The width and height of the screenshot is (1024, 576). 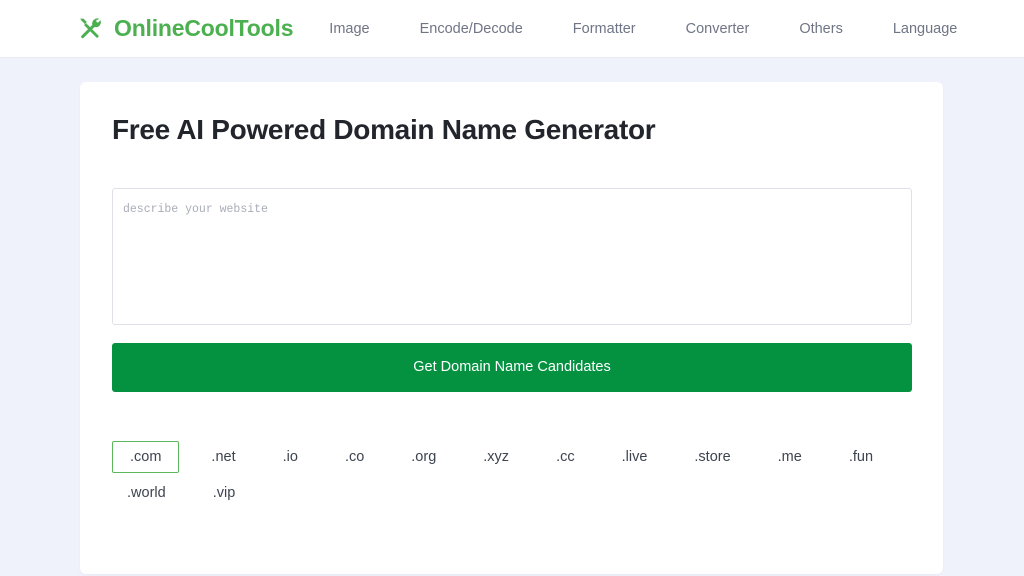 What do you see at coordinates (718, 29) in the screenshot?
I see `nav-item-converter: Converter` at bounding box center [718, 29].